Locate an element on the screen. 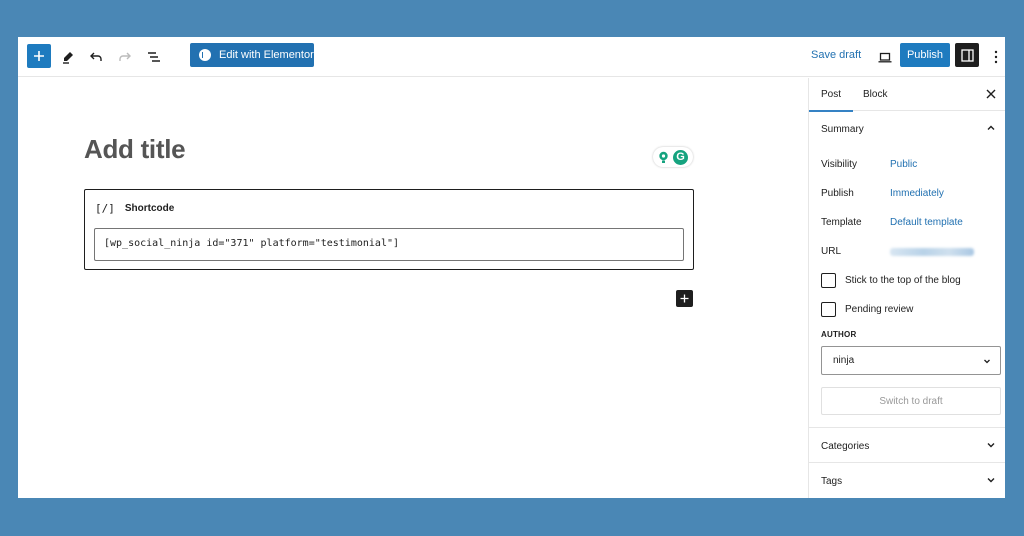  tags-panel-toggle: Tags is located at coordinates (907, 480).